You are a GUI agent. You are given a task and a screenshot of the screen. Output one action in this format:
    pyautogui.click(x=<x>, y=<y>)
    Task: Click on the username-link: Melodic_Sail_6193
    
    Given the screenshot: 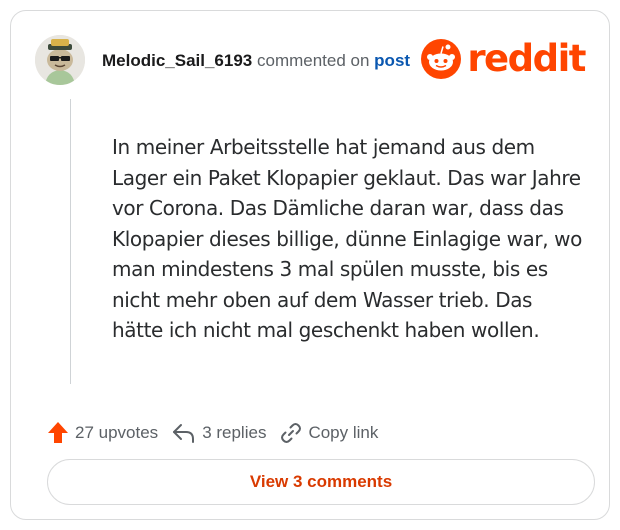 What is the action you would take?
    pyautogui.click(x=177, y=60)
    